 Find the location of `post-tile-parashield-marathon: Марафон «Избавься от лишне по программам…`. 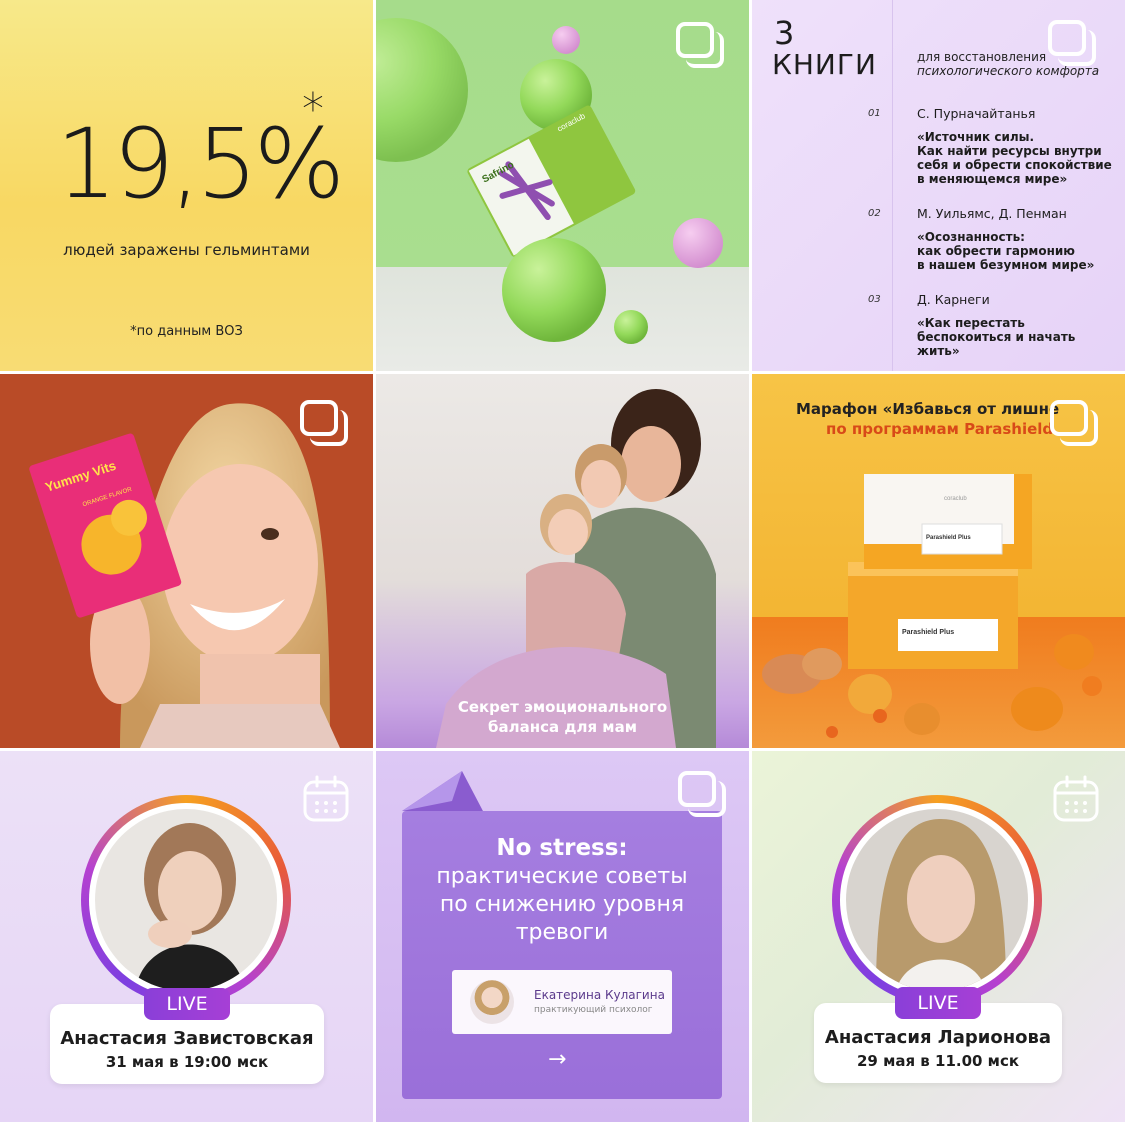

post-tile-parashield-marathon: Марафон «Избавься от лишне по программам… is located at coordinates (938, 561).